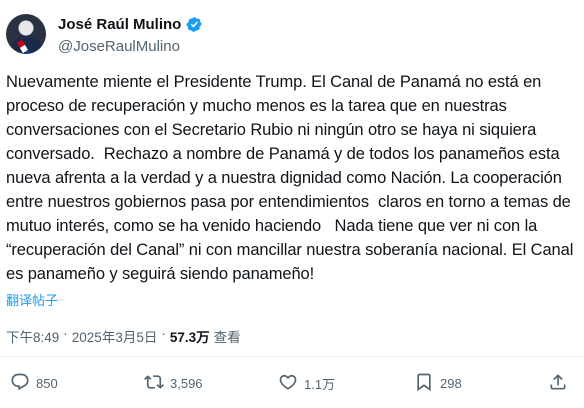  Describe the element at coordinates (34, 383) in the screenshot. I see `reply-button: 850` at that location.